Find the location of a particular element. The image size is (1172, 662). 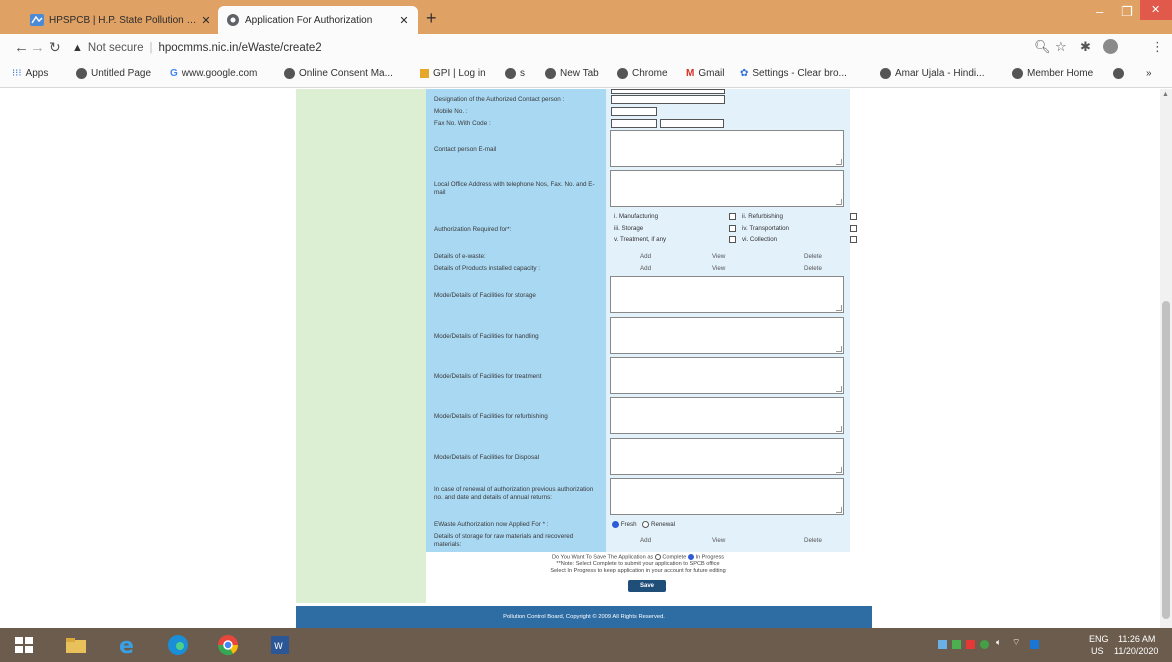

wifi-icon: ⌔ is located at coordinates (1016, 642).